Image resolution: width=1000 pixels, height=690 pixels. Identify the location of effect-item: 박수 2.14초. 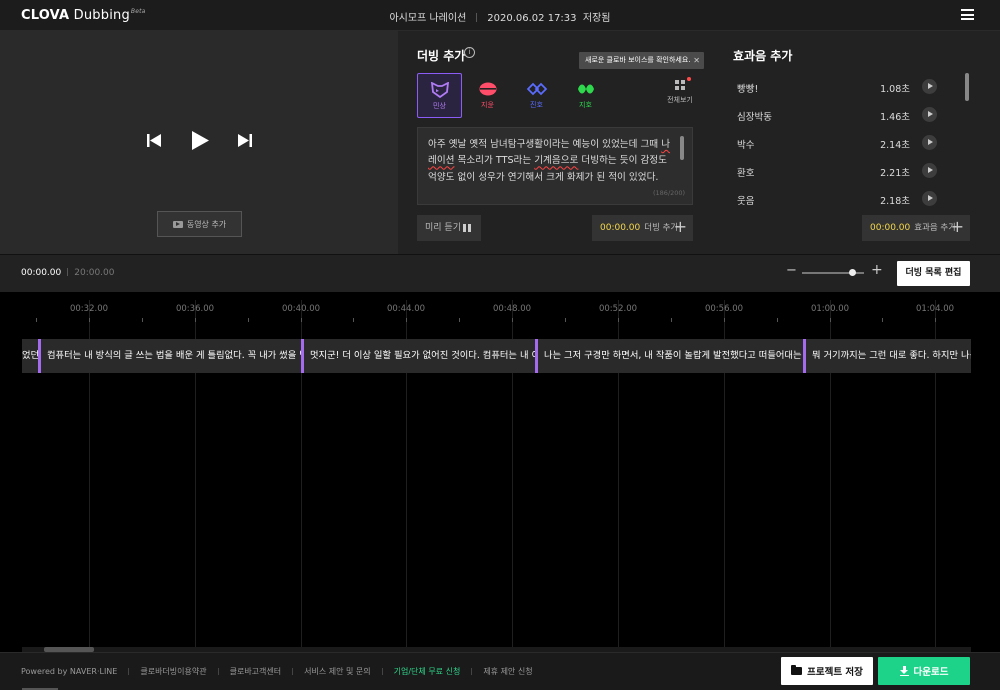
(837, 146).